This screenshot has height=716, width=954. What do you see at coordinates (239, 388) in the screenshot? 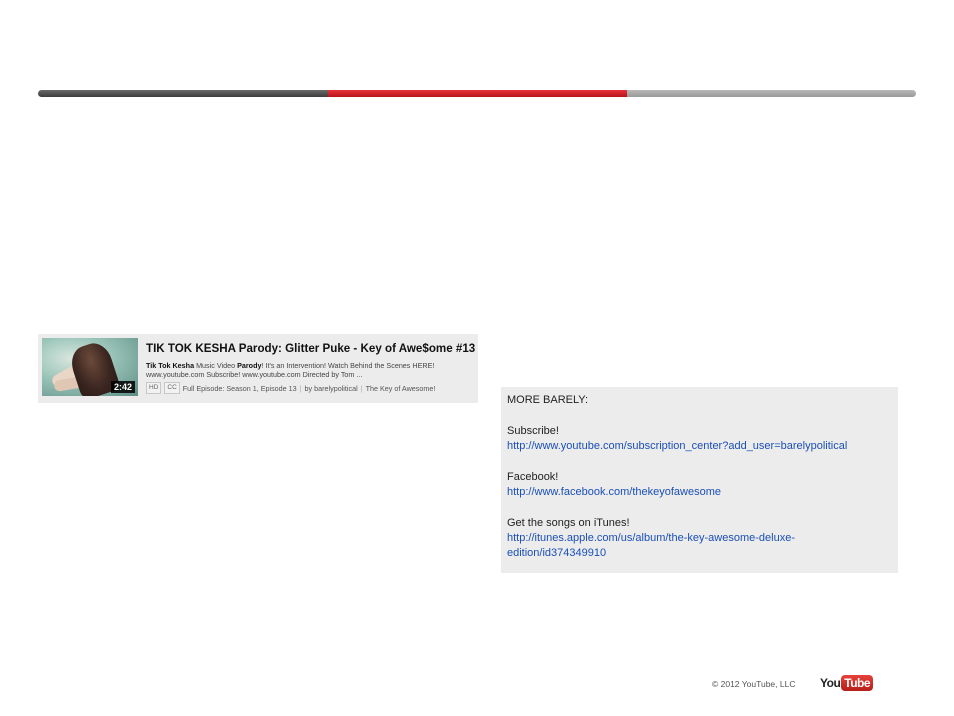
I see `episode-info: Full Episode: Season 1, Episode 13` at bounding box center [239, 388].